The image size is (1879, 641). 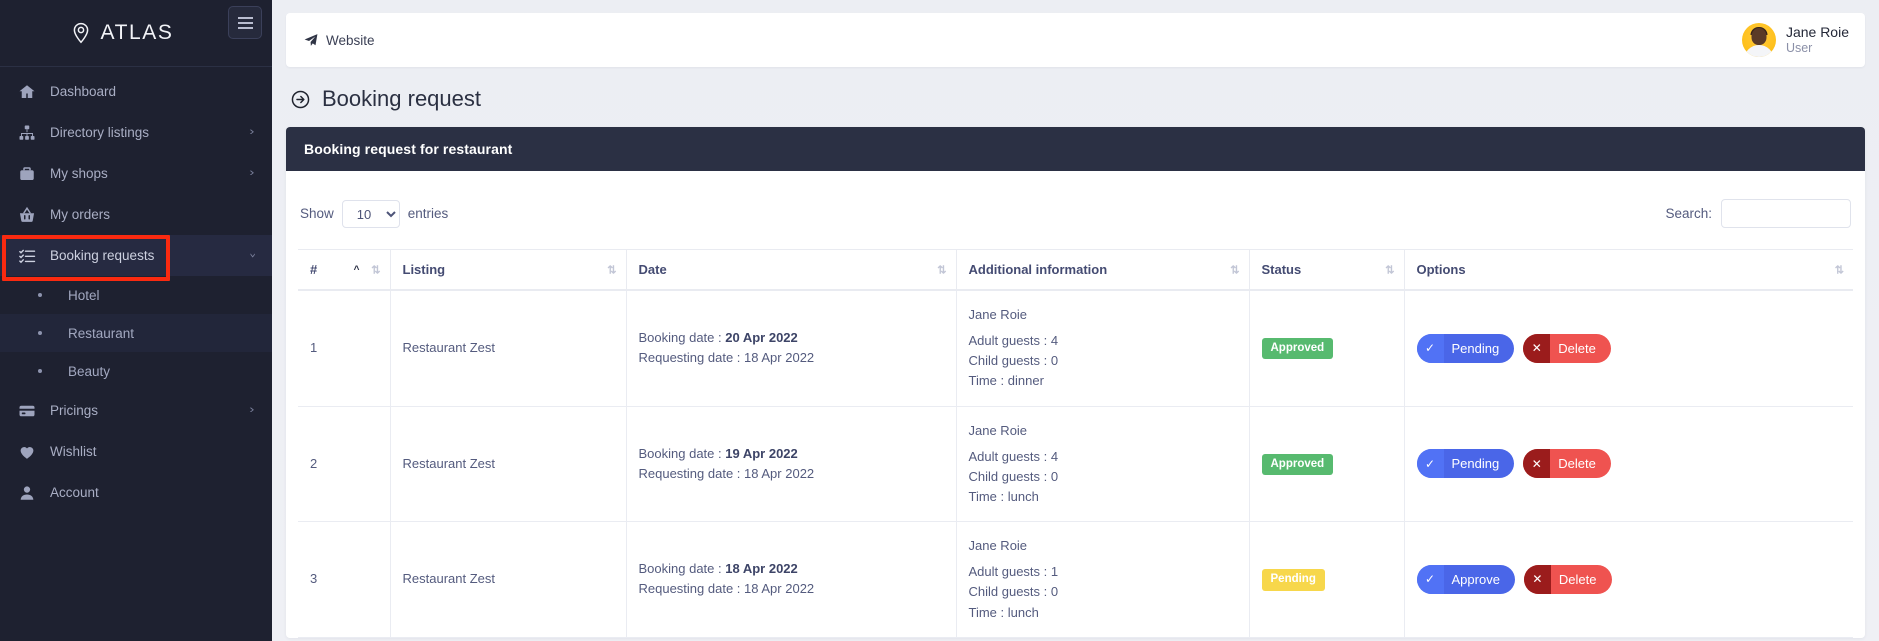 I want to click on website-link: Website, so click(x=339, y=40).